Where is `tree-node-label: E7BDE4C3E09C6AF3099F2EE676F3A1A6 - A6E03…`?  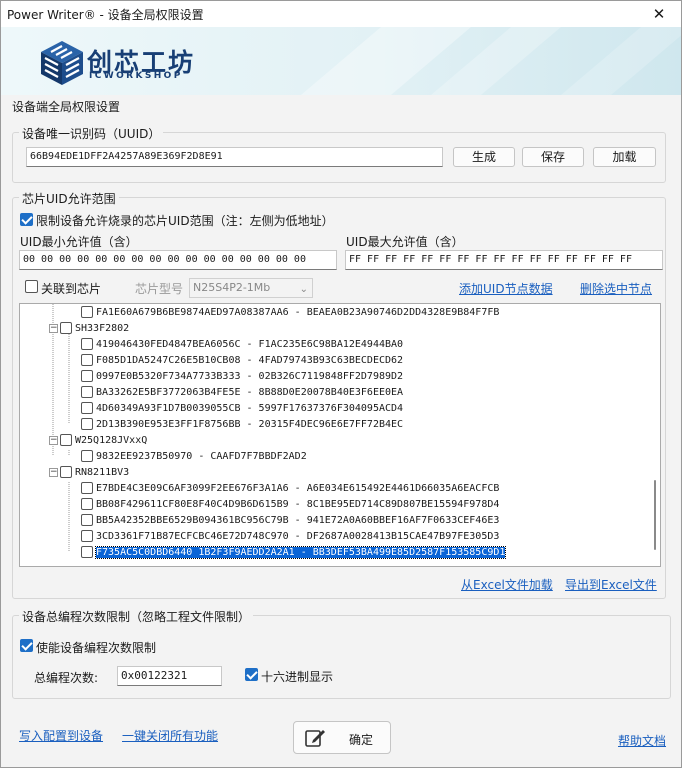 tree-node-label: E7BDE4C3E09C6AF3099F2EE676F3A1A6 - A6E03… is located at coordinates (298, 488).